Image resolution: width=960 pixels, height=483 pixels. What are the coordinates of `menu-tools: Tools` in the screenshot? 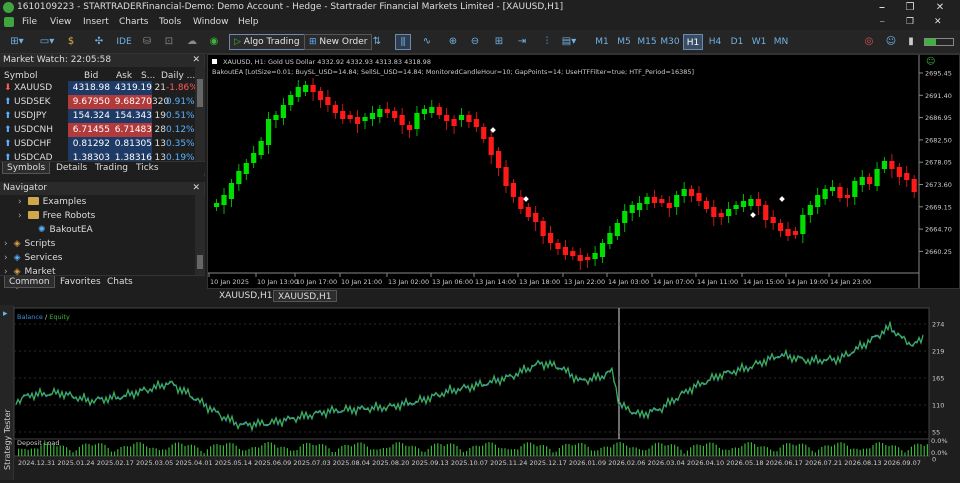 It's located at (170, 22).